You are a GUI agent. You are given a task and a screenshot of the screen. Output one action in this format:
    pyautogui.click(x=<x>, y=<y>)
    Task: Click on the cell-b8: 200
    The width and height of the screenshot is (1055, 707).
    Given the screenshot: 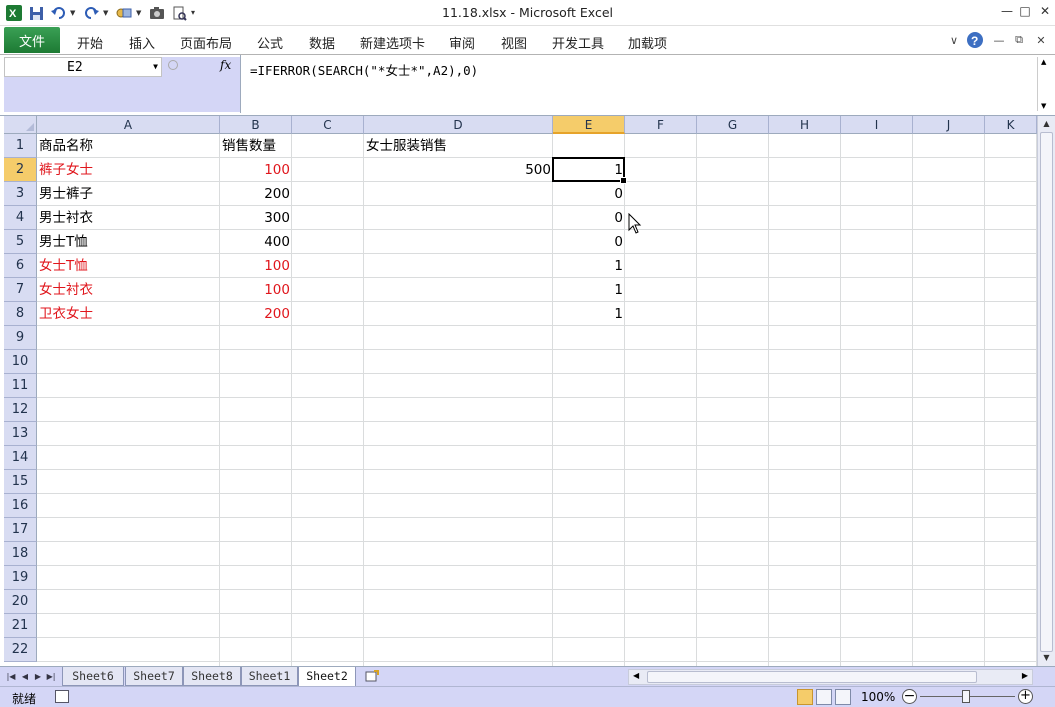 What is the action you would take?
    pyautogui.click(x=256, y=314)
    